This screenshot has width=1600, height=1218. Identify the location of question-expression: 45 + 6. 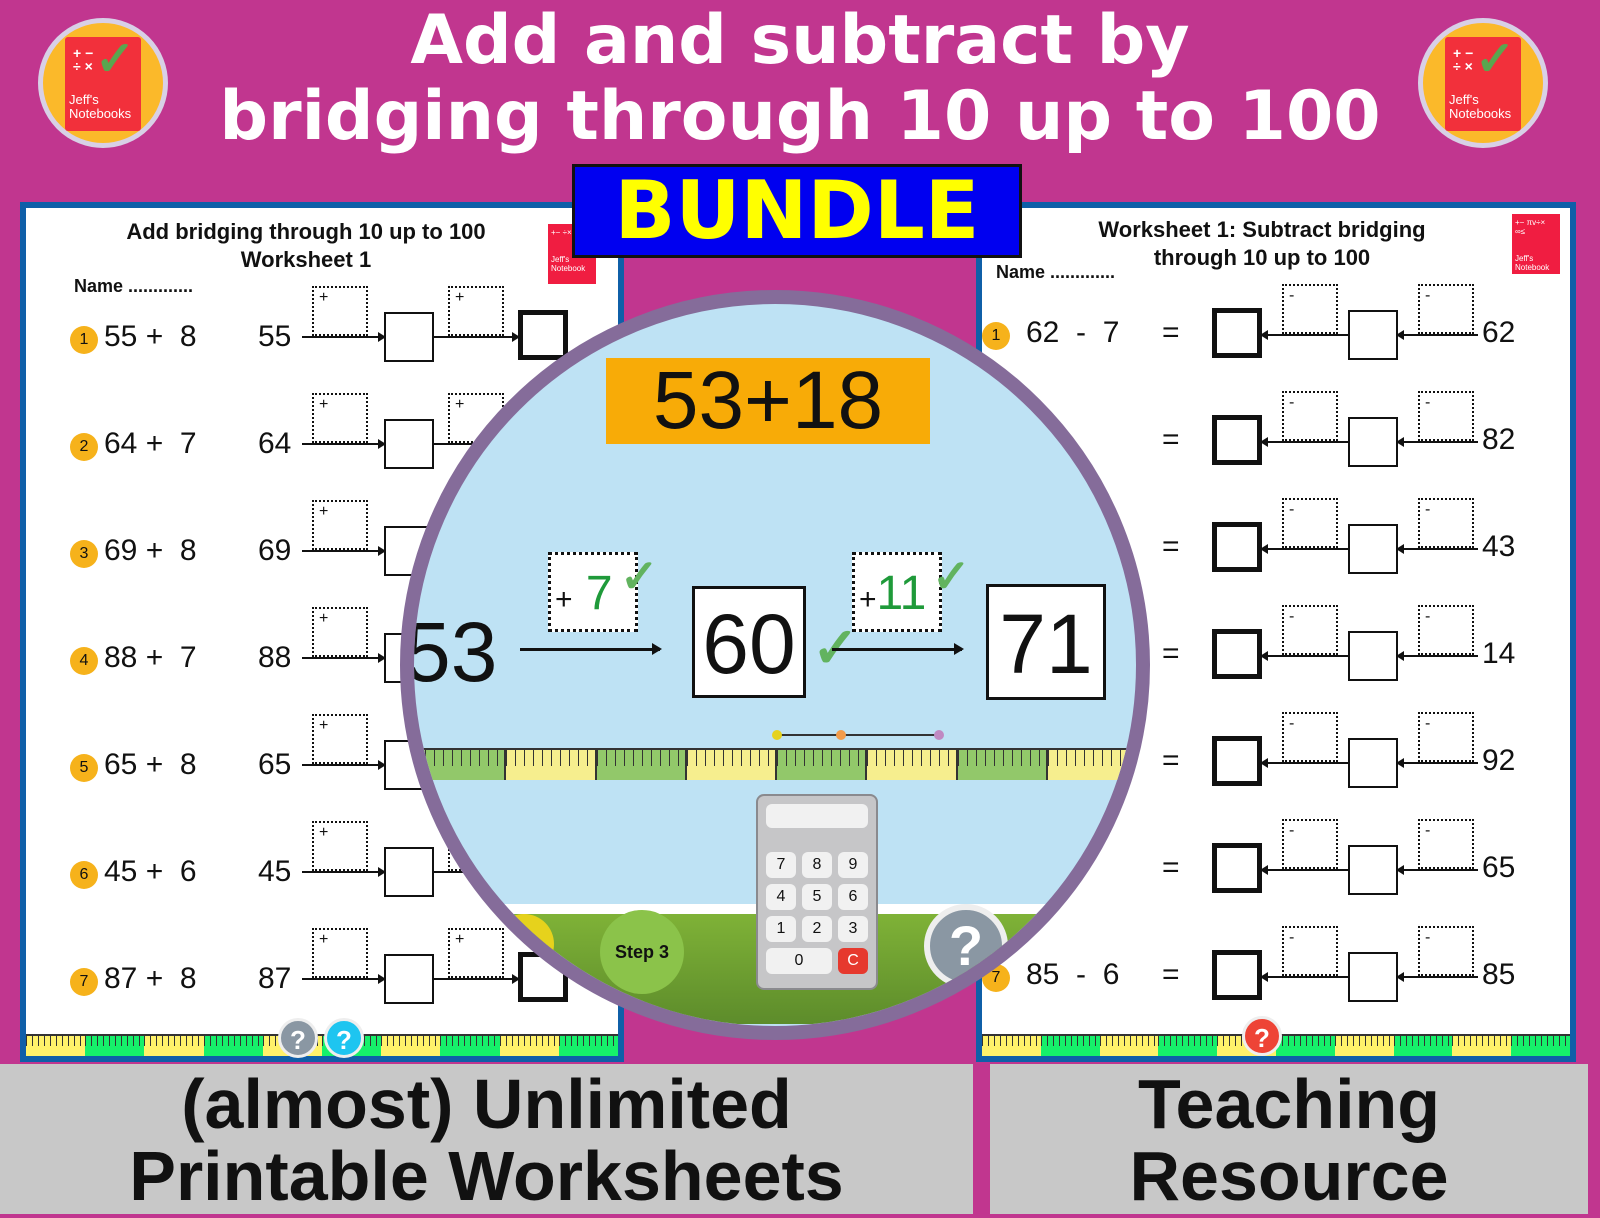
(150, 871).